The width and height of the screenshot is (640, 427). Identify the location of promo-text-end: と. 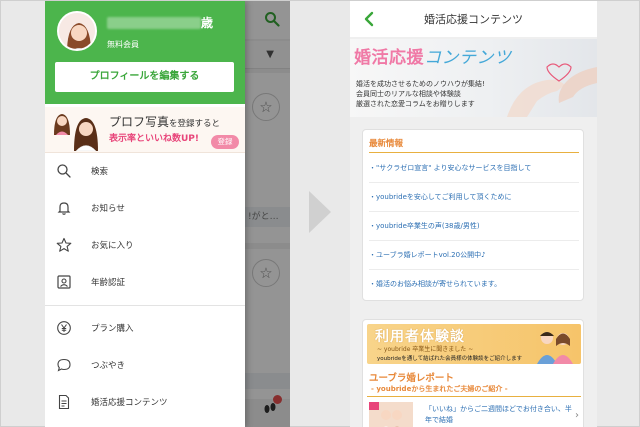
(216, 124).